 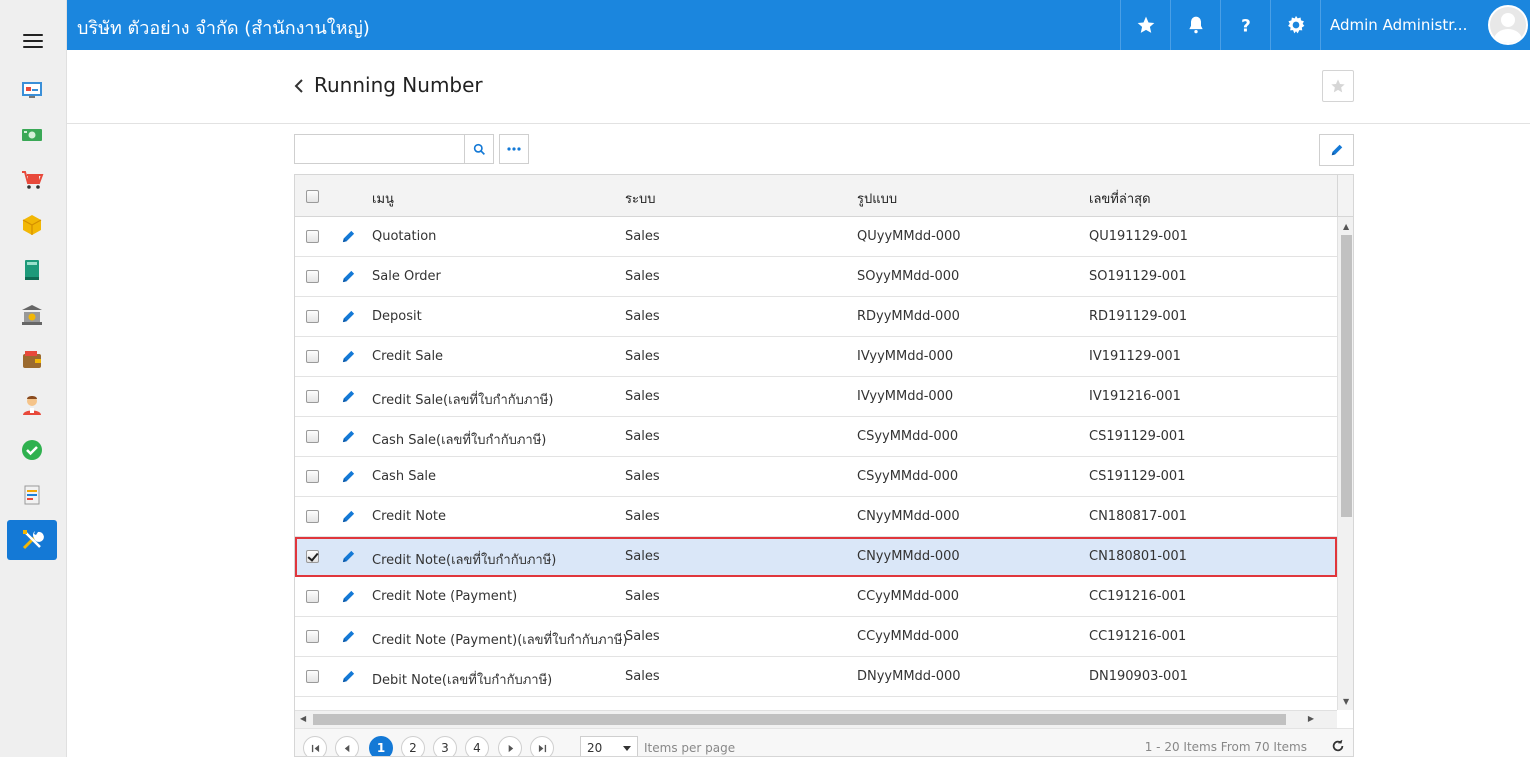 What do you see at coordinates (445, 746) in the screenshot?
I see `page-3-button: 3` at bounding box center [445, 746].